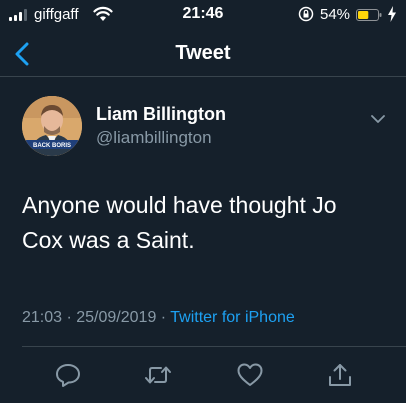 This screenshot has width=406, height=403. What do you see at coordinates (203, 15) in the screenshot?
I see `status-bar: giffgaff 21:46 54%` at bounding box center [203, 15].